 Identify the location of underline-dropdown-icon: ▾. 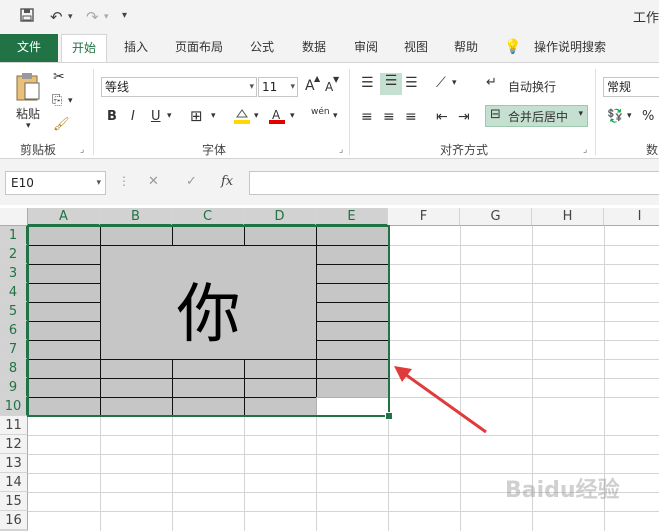
(169, 116).